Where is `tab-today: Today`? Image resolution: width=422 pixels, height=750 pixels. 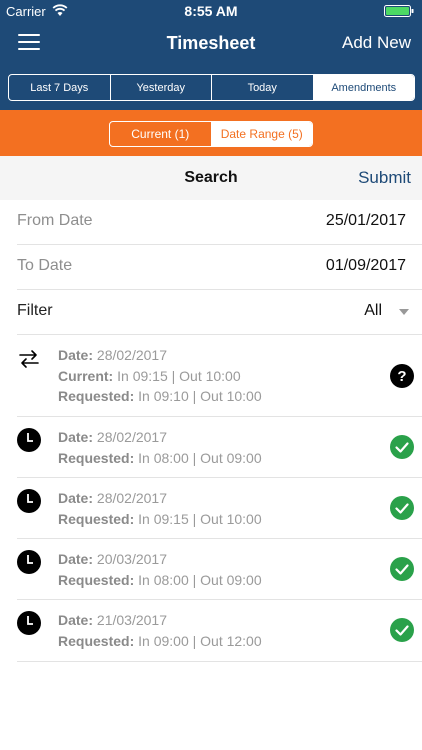 tab-today: Today is located at coordinates (263, 87).